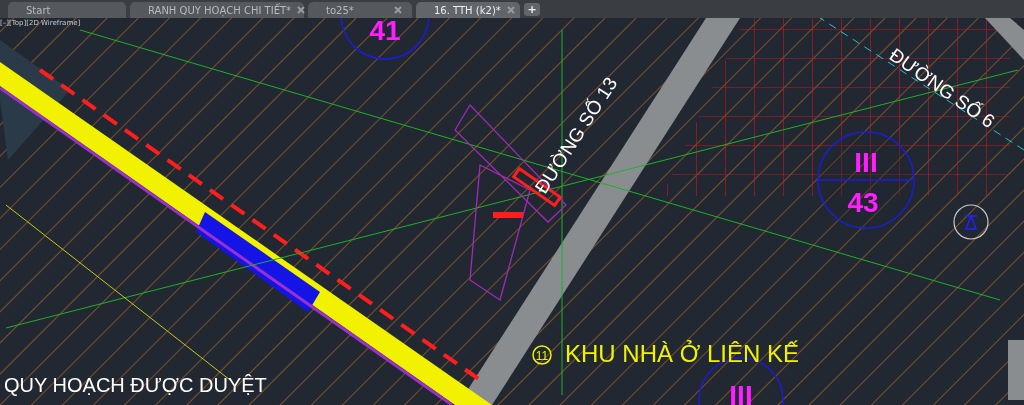 The height and width of the screenshot is (405, 1024). What do you see at coordinates (682, 353) in the screenshot?
I see `area-name: KHU NHÀ Ở LIÊN KẾ` at bounding box center [682, 353].